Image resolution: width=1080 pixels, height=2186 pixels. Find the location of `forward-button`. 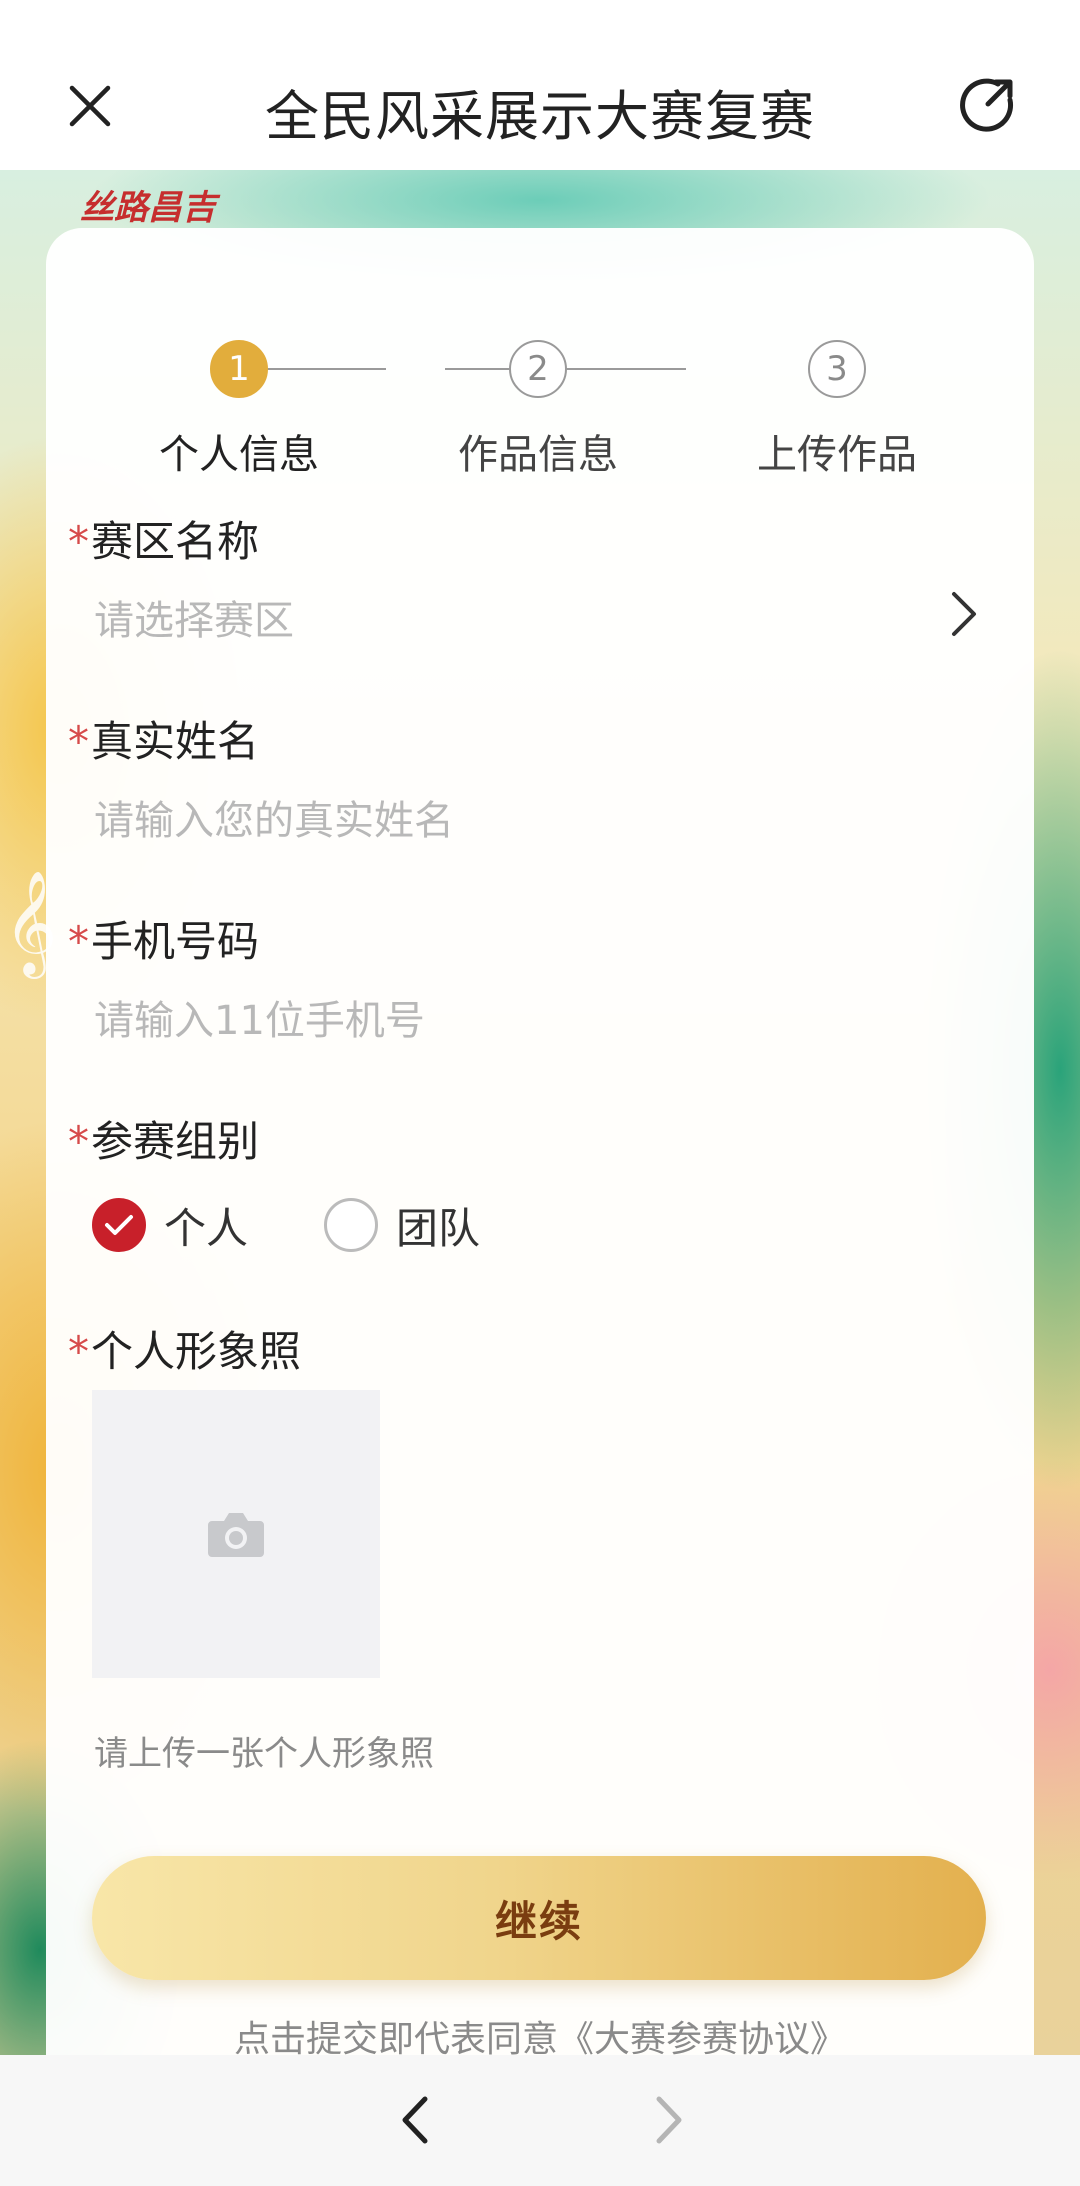

forward-button is located at coordinates (670, 2120).